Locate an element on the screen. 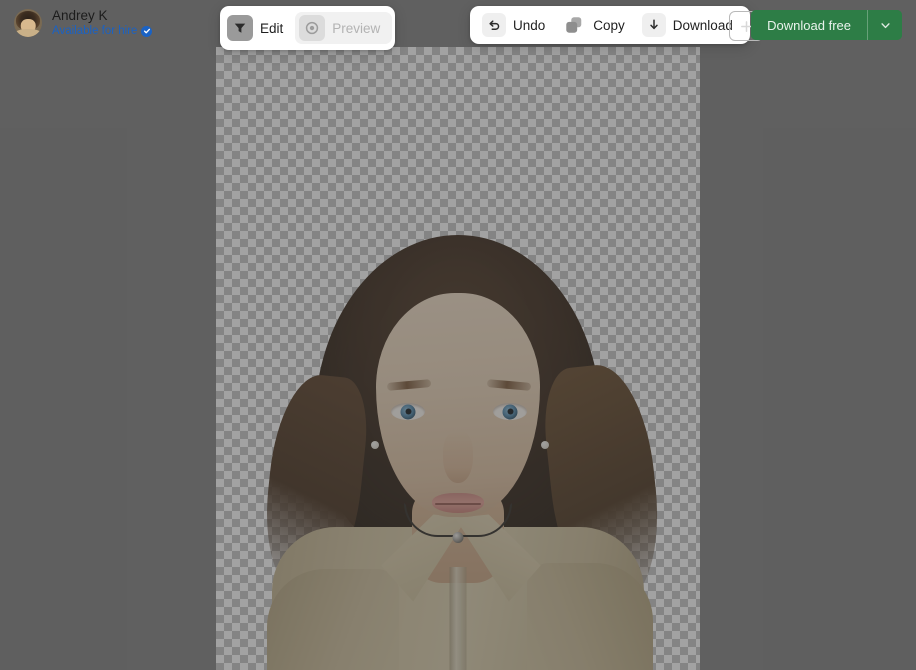 The height and width of the screenshot is (670, 916). subject-mouth is located at coordinates (458, 503).